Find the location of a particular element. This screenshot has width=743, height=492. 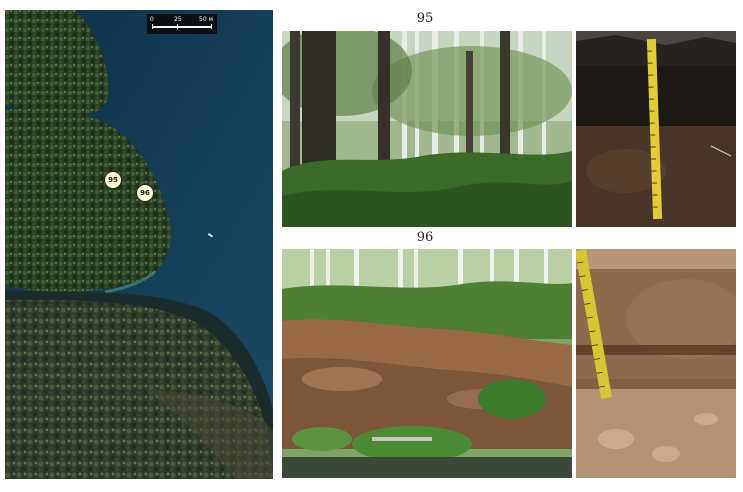

site-title-95: 95 is located at coordinates (425, 18).